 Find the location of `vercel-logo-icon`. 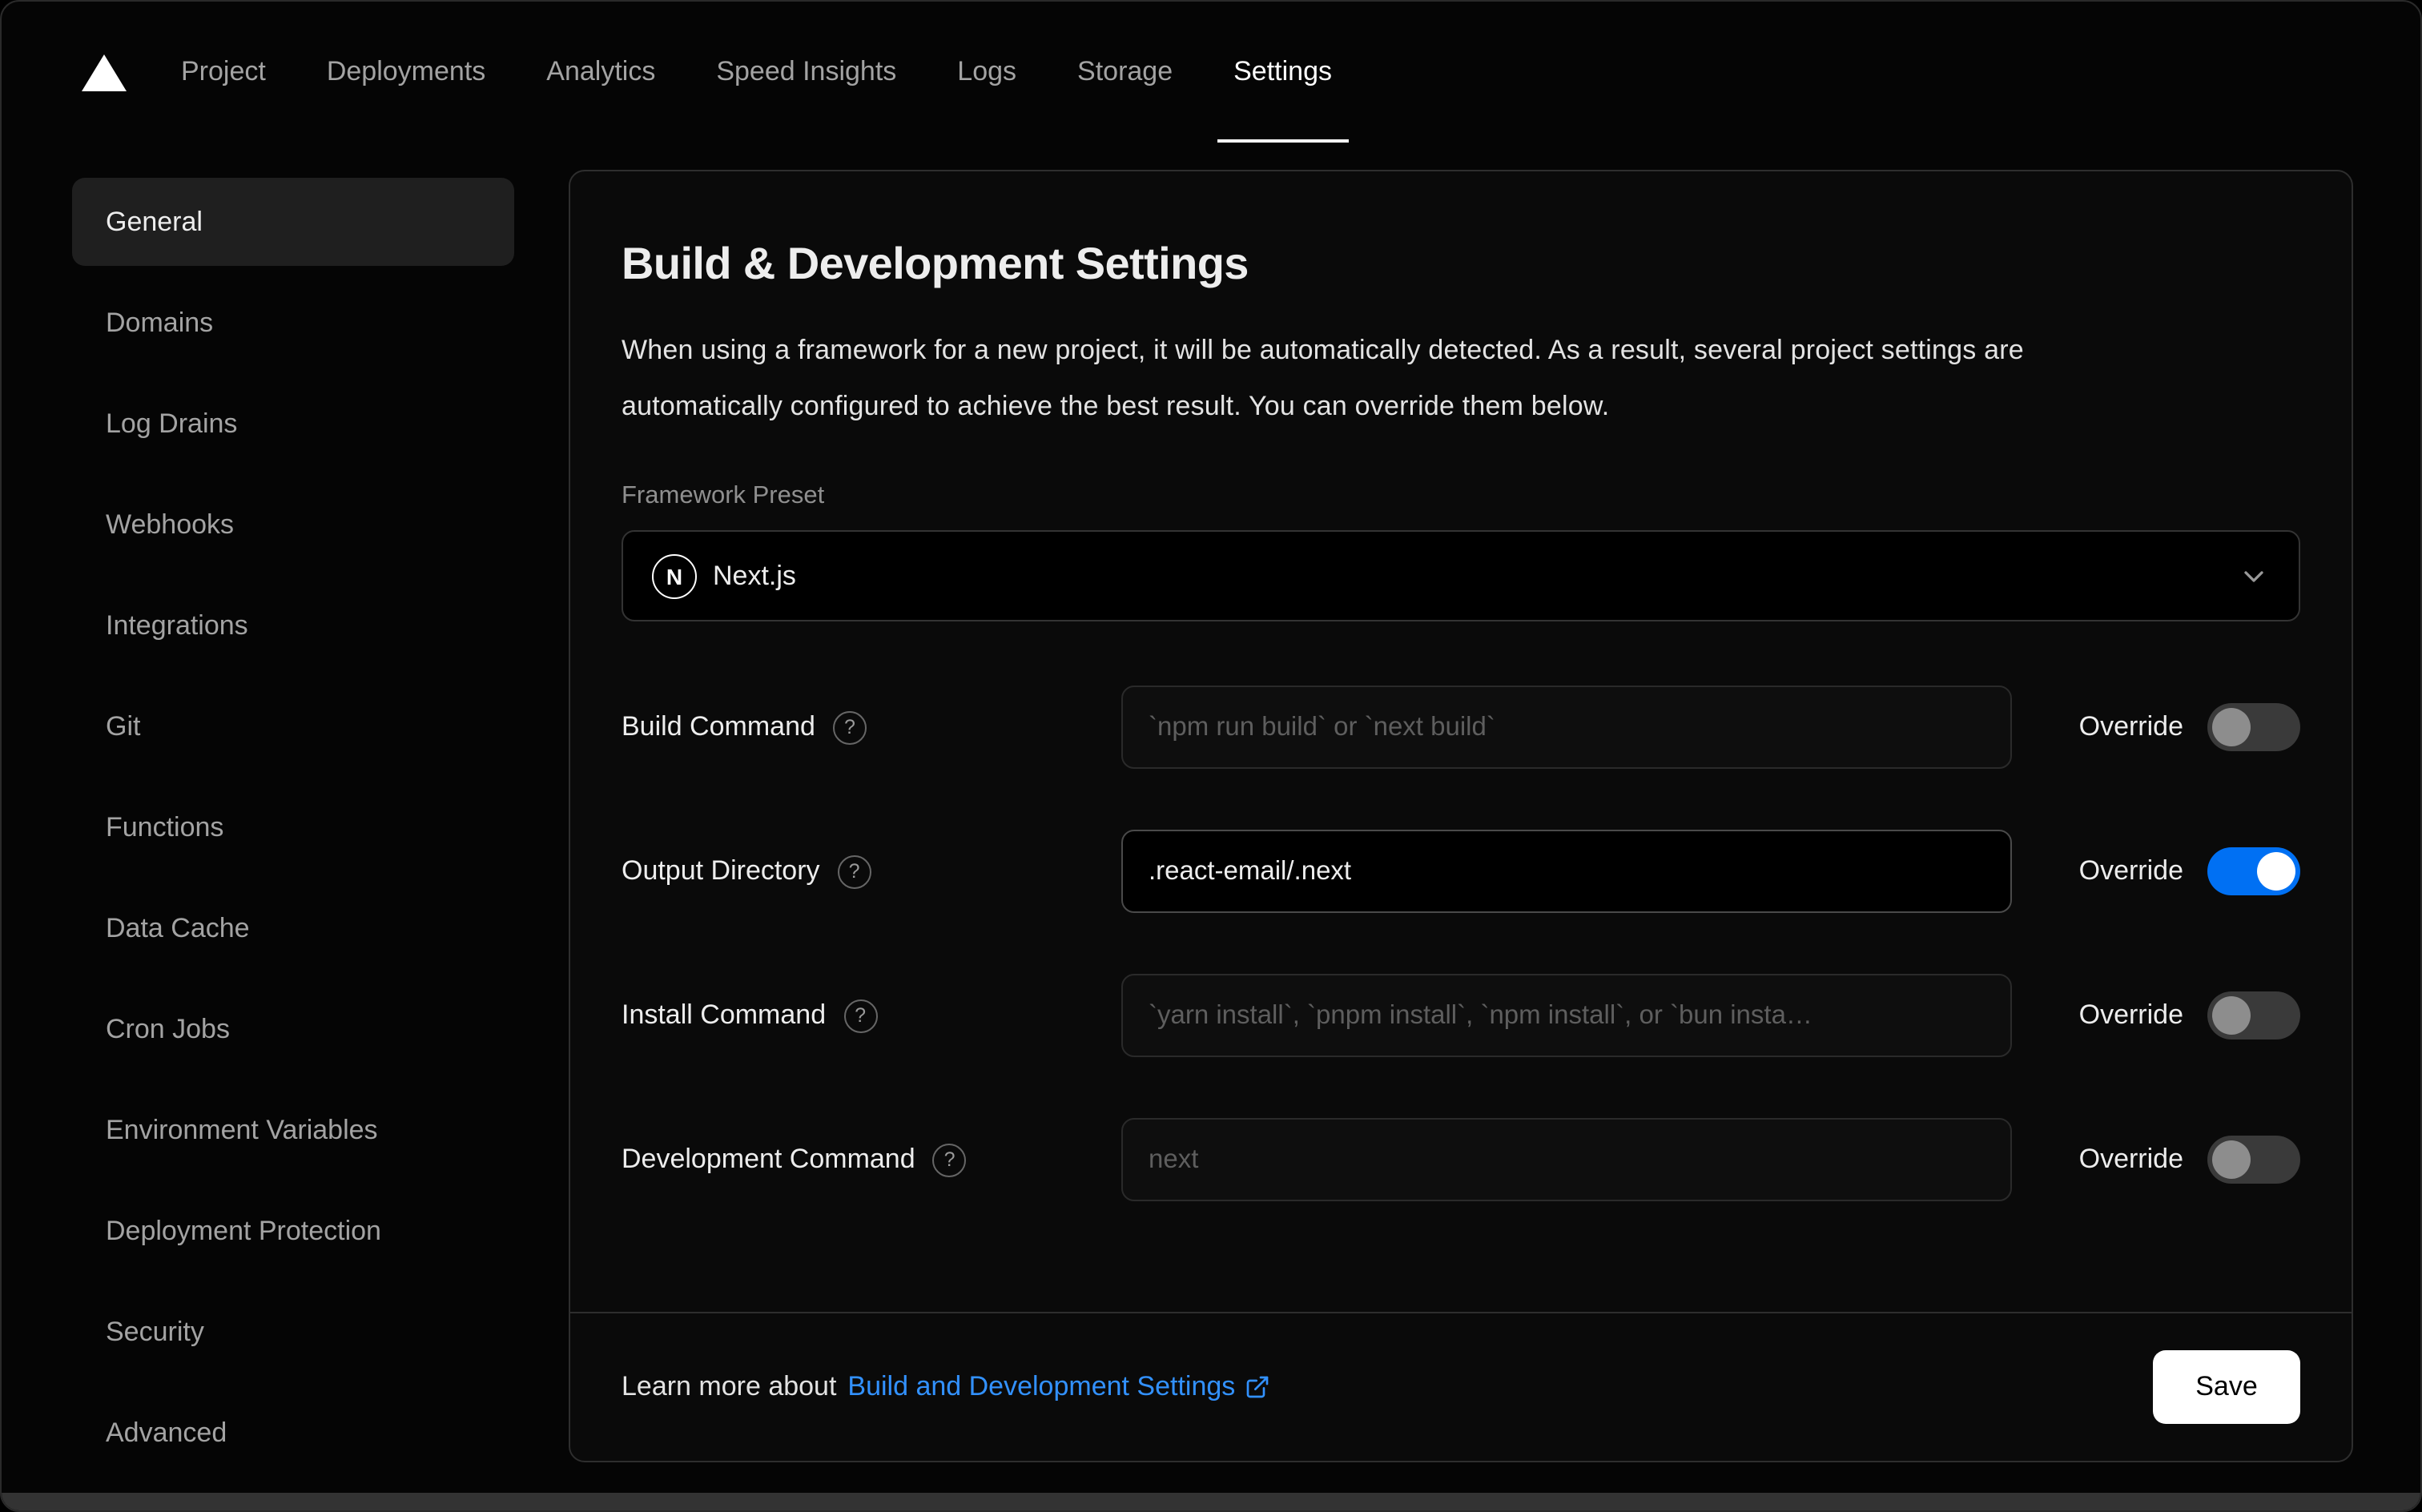

vercel-logo-icon is located at coordinates (105, 72).